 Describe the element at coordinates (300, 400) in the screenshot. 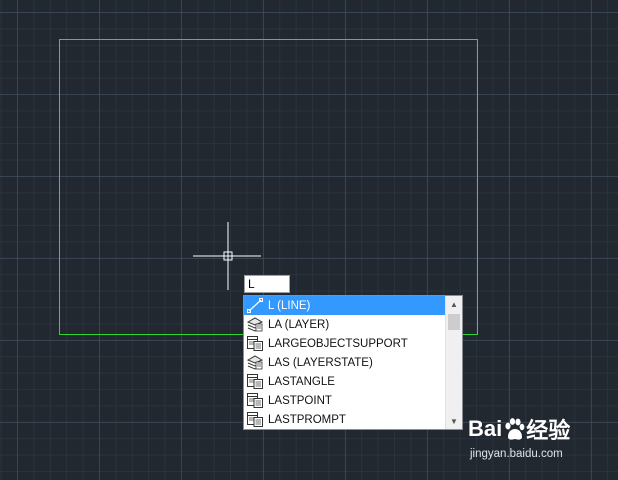

I see `autocomplete-item-label: LASTPOINT` at that location.